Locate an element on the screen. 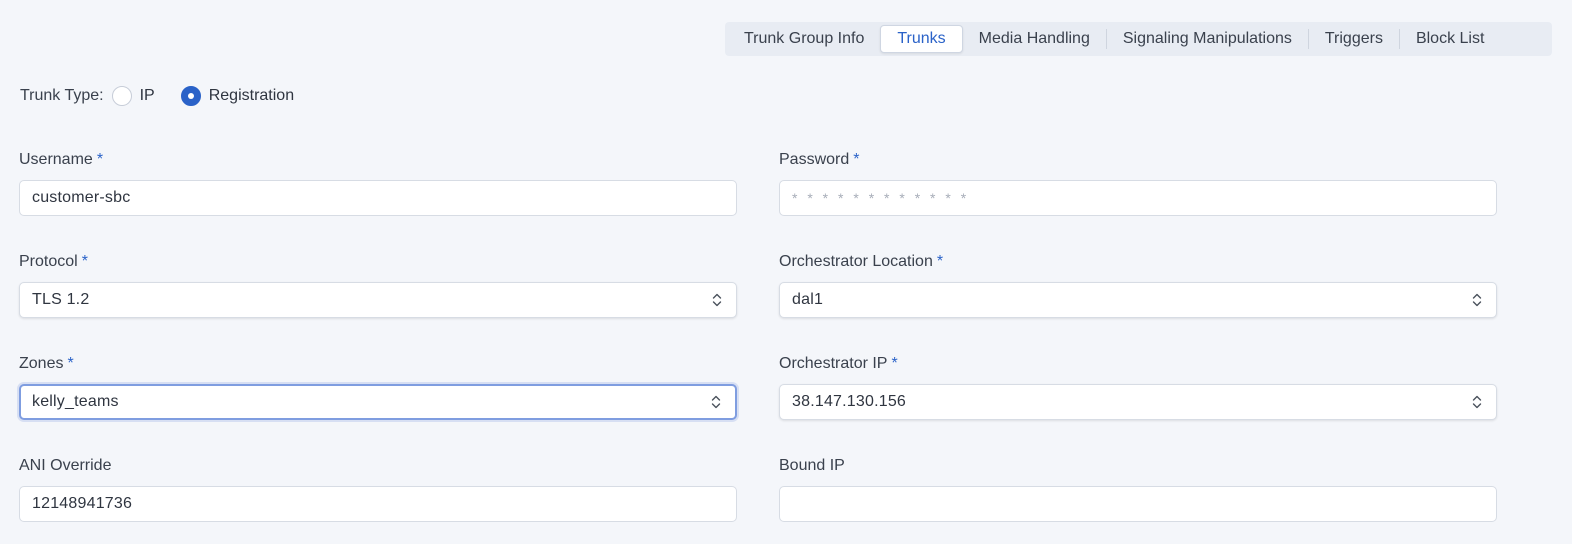  tab-trunks: Trunks is located at coordinates (921, 39).